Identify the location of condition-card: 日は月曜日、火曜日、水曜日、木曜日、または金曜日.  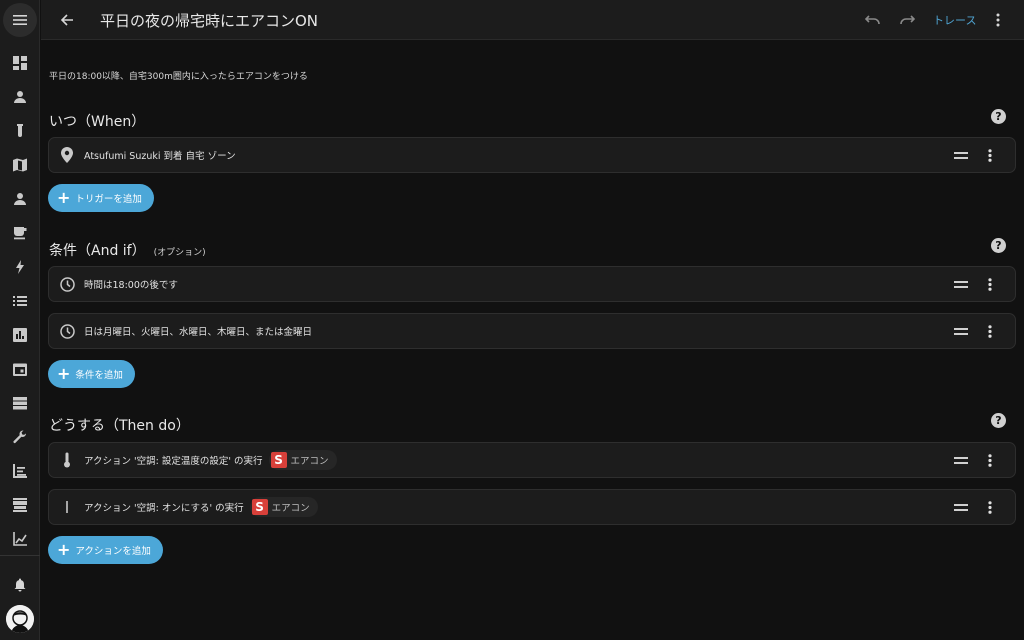
(532, 331).